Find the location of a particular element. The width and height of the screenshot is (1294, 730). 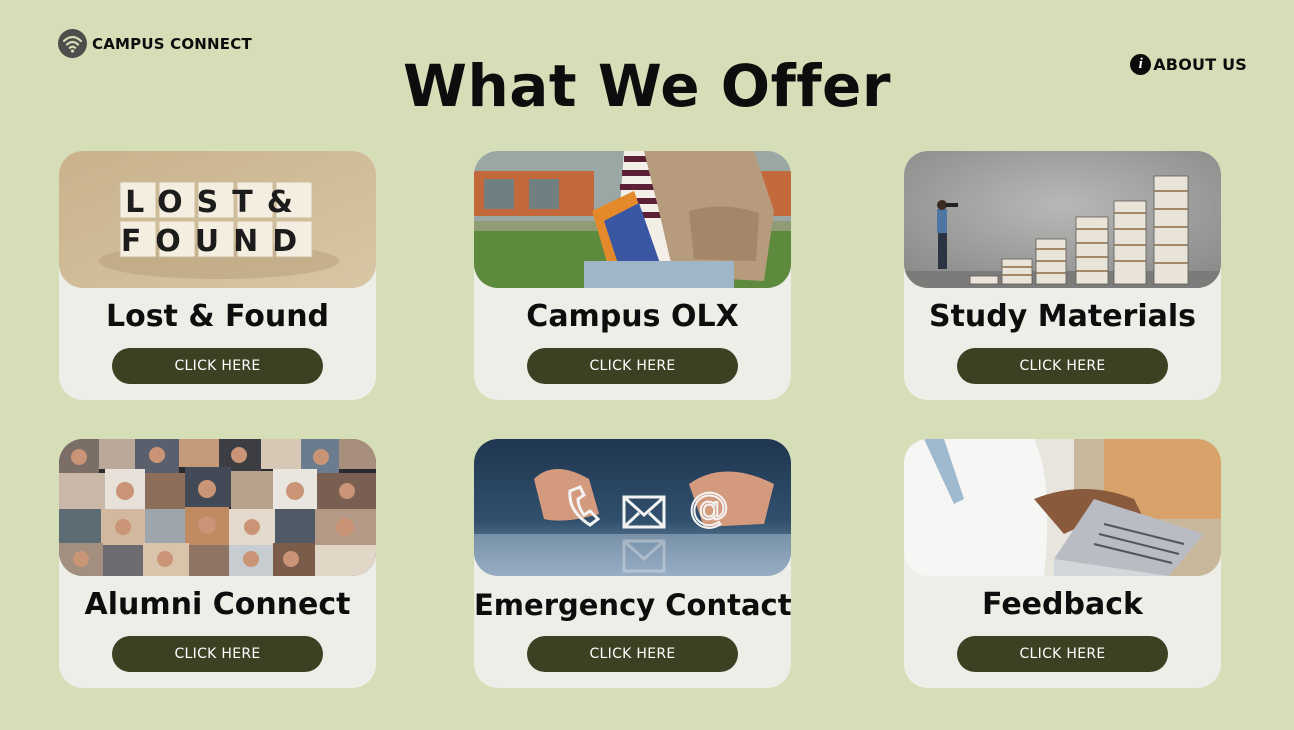

card-campus-olx: Campus OLX CLICK HERE is located at coordinates (632, 275).